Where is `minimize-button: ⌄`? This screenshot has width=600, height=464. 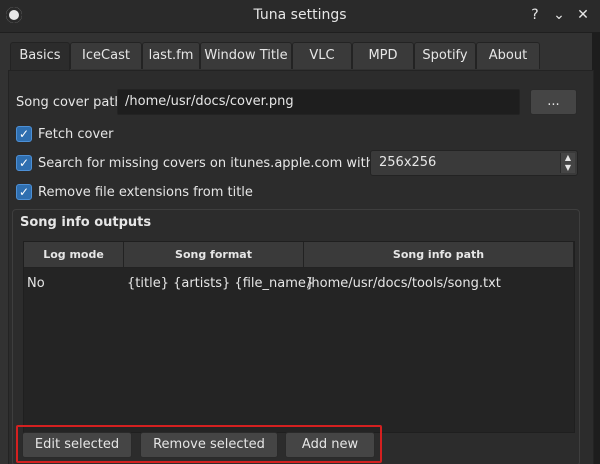 minimize-button: ⌄ is located at coordinates (559, 15).